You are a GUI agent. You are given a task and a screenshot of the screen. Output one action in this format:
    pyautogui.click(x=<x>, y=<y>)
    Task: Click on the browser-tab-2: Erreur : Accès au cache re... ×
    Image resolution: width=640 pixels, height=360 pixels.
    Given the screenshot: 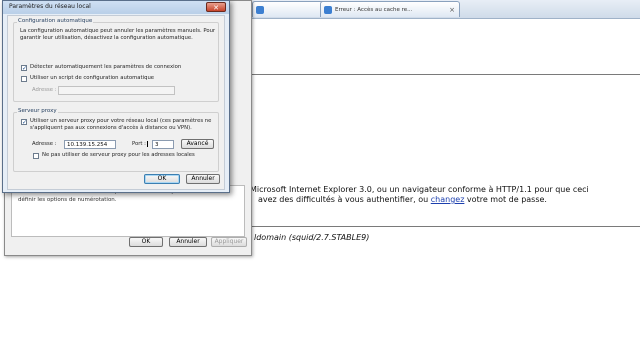 What is the action you would take?
    pyautogui.click(x=390, y=9)
    